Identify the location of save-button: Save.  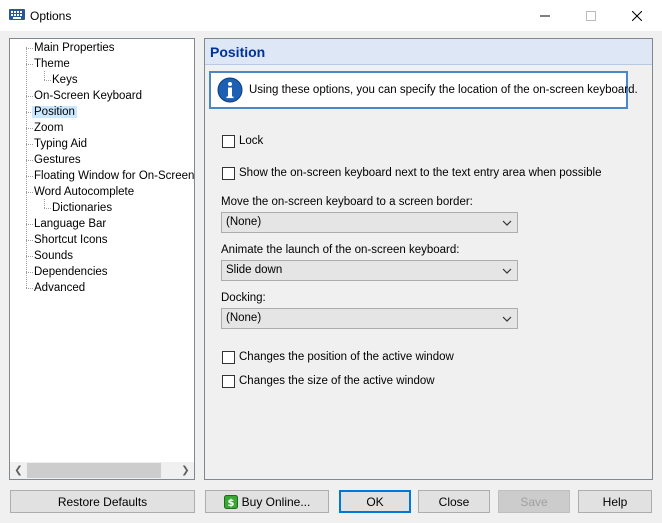
(534, 501).